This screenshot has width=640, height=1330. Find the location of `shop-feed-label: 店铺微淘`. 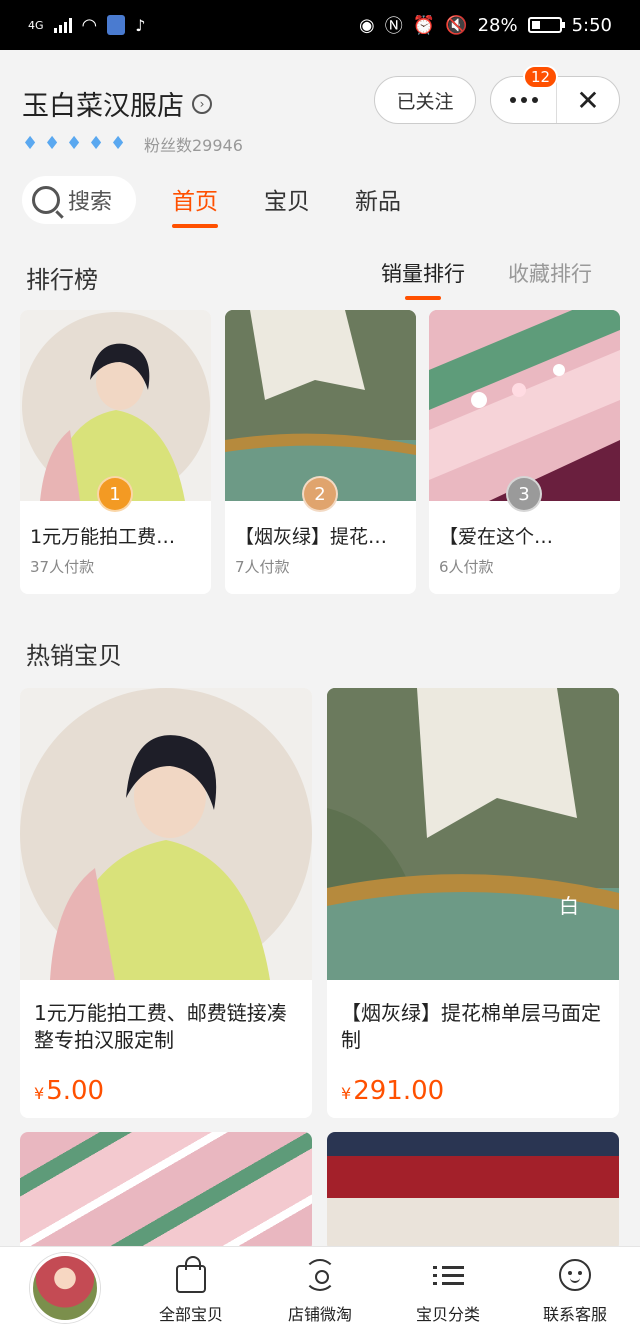

shop-feed-label: 店铺微淘 is located at coordinates (319, 1314).